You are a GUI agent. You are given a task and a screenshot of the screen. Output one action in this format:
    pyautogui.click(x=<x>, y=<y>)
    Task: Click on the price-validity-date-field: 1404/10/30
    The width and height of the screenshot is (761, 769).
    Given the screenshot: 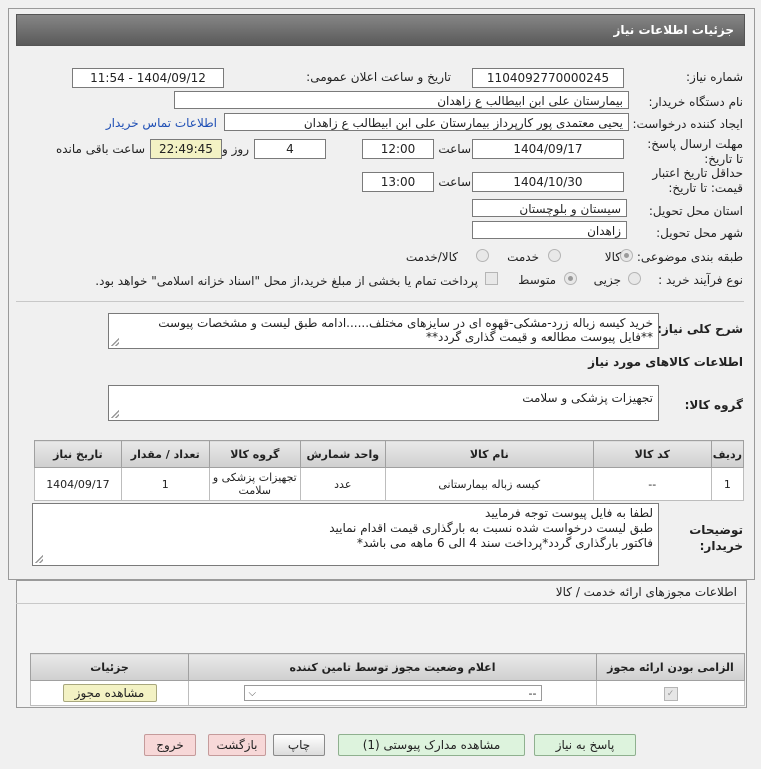 What is the action you would take?
    pyautogui.click(x=548, y=182)
    